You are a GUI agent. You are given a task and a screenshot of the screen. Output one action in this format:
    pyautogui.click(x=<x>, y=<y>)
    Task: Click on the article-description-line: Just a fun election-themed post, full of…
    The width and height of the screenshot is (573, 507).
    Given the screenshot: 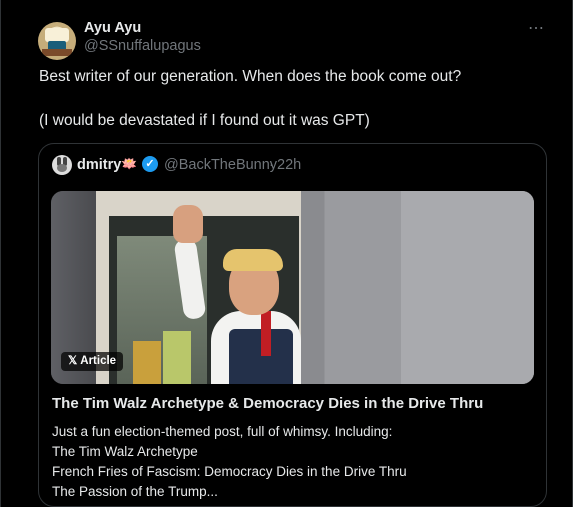 What is the action you would take?
    pyautogui.click(x=222, y=431)
    